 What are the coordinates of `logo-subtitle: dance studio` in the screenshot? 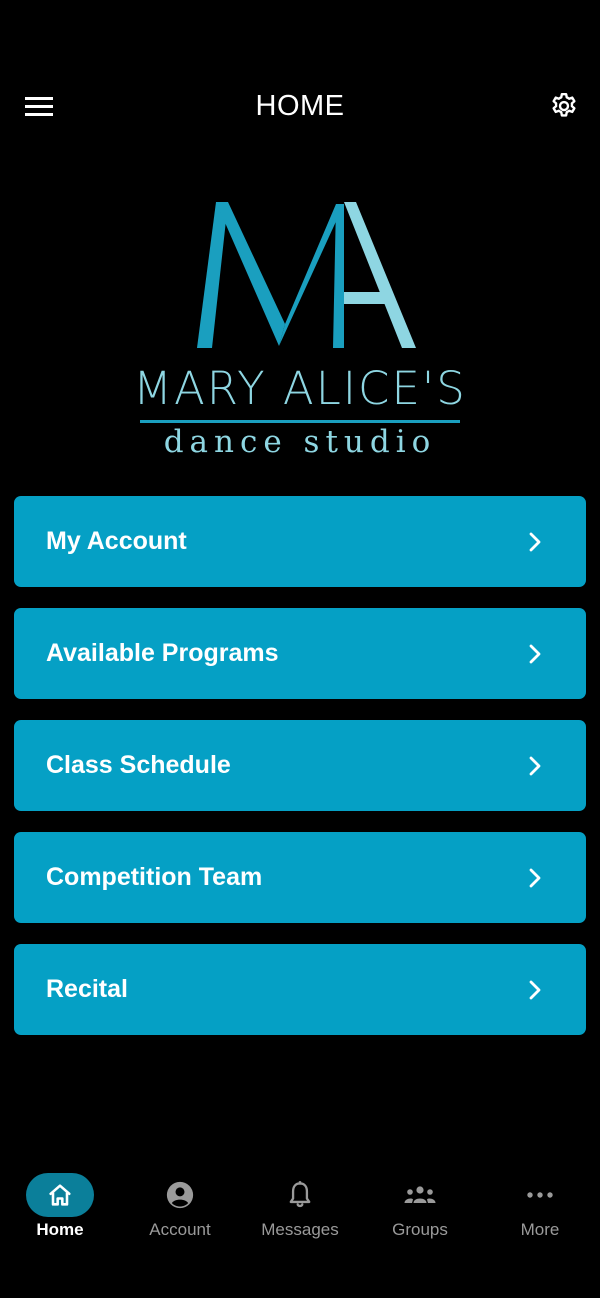 It's located at (300, 442).